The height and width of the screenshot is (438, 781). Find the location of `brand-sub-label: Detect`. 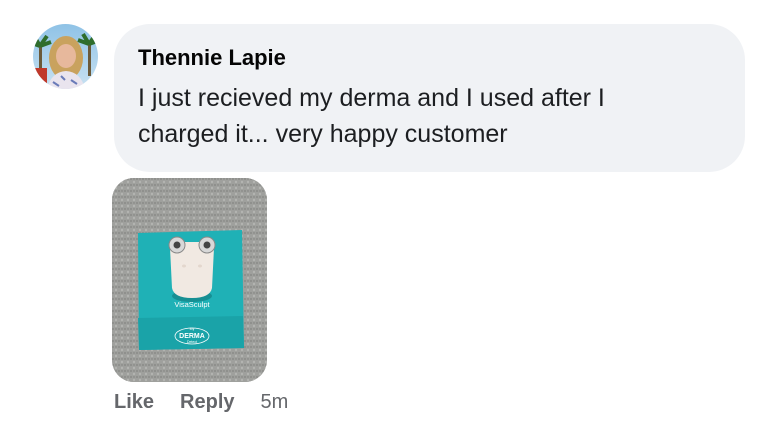

brand-sub-label: Detect is located at coordinates (192, 342).